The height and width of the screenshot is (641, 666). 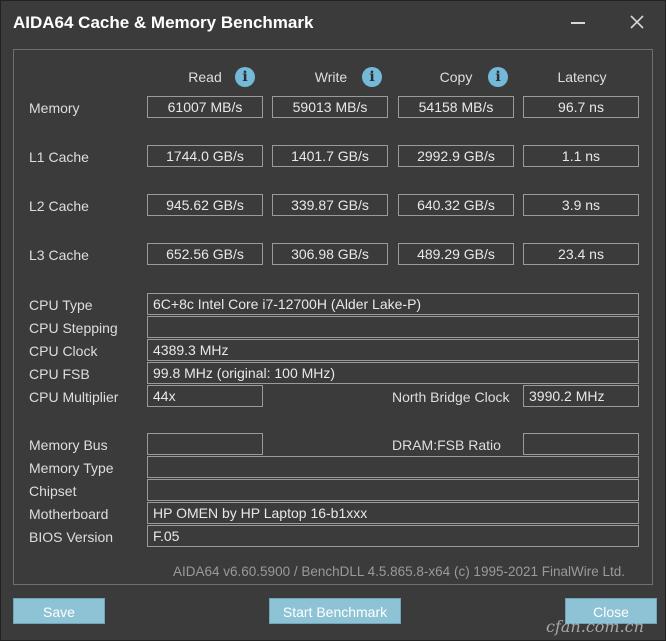 What do you see at coordinates (393, 373) in the screenshot?
I see `cpu-fsb-value: 99.8 MHz (original: 100 MHz)` at bounding box center [393, 373].